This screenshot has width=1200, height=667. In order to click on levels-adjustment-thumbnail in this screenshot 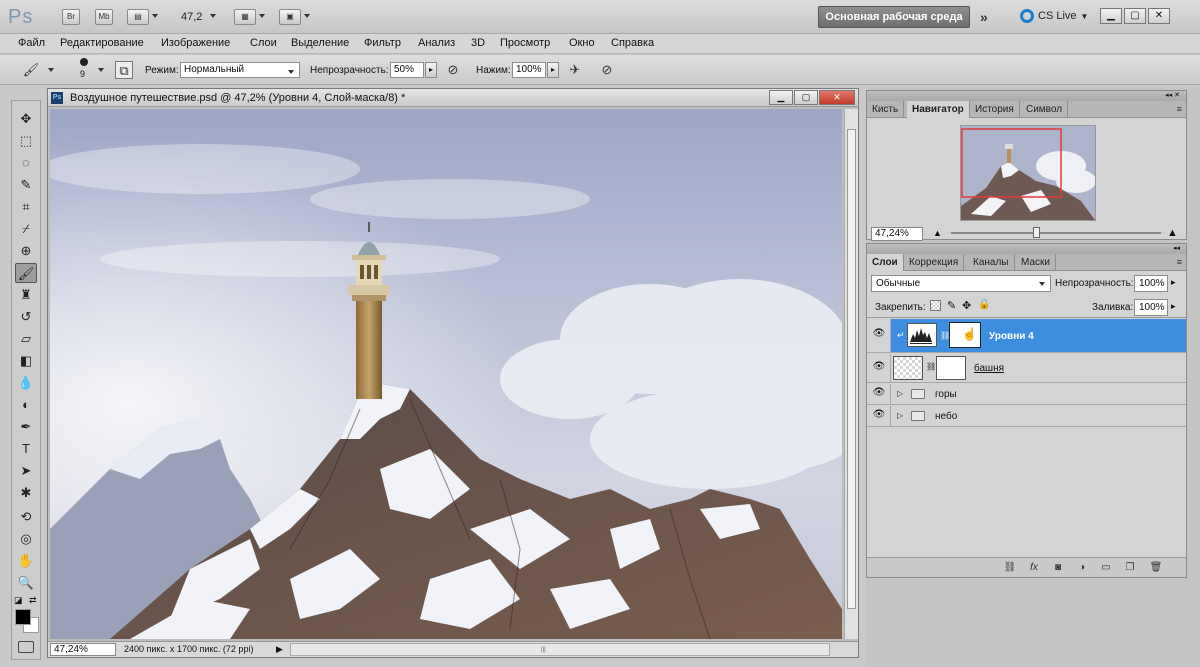, I will do `click(922, 335)`.